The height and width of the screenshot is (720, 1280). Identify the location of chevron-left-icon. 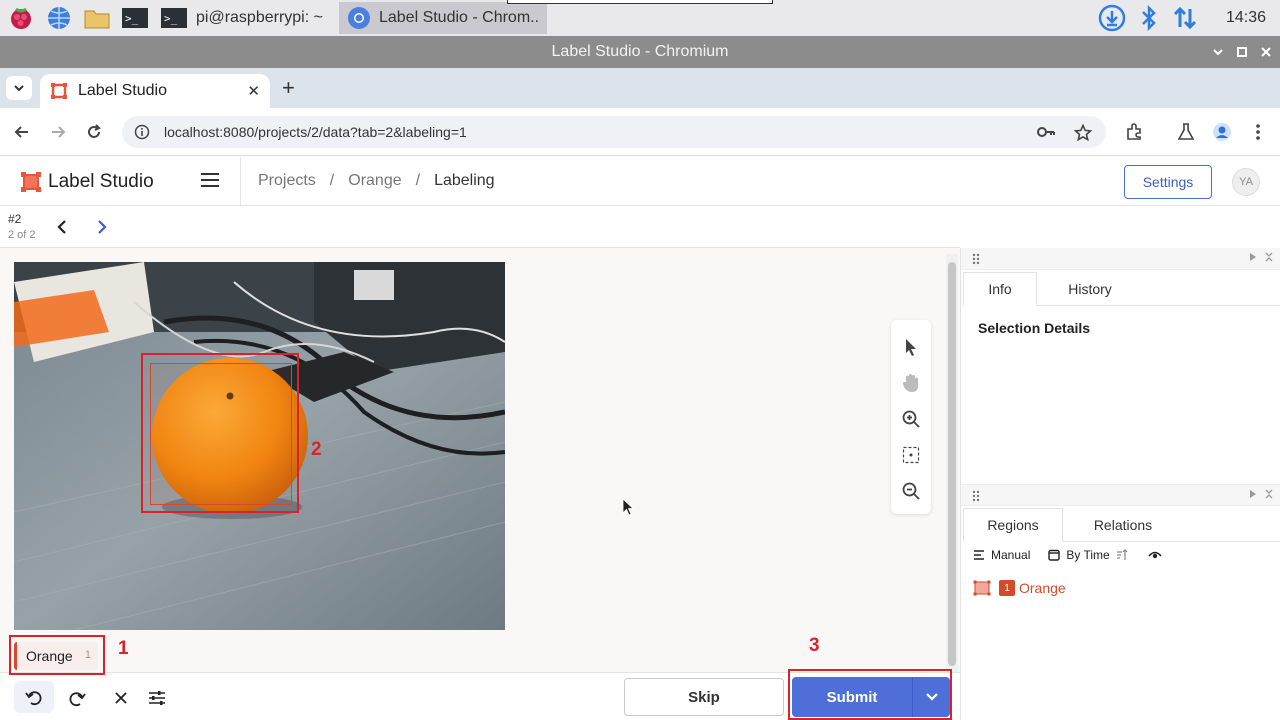
(61, 227).